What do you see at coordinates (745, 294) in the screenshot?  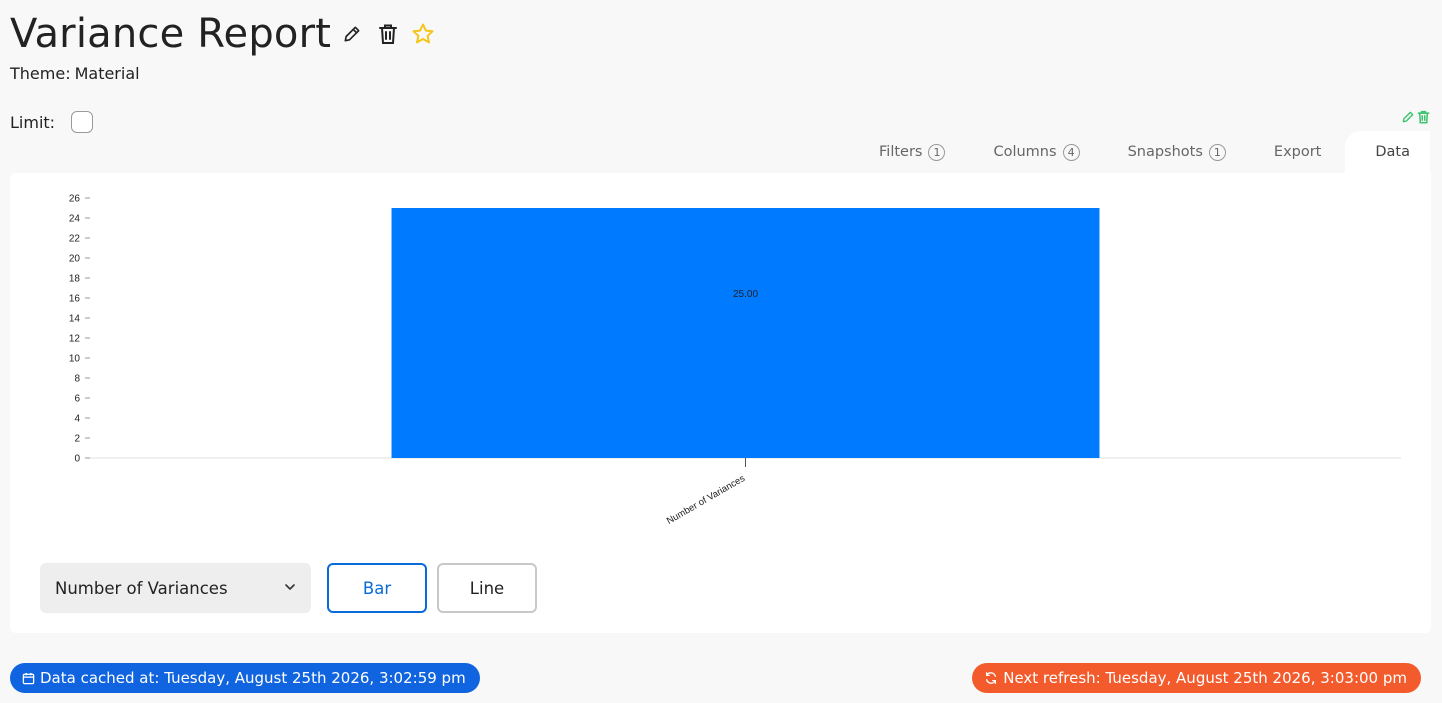 I see `bar-data-label: 25.00` at bounding box center [745, 294].